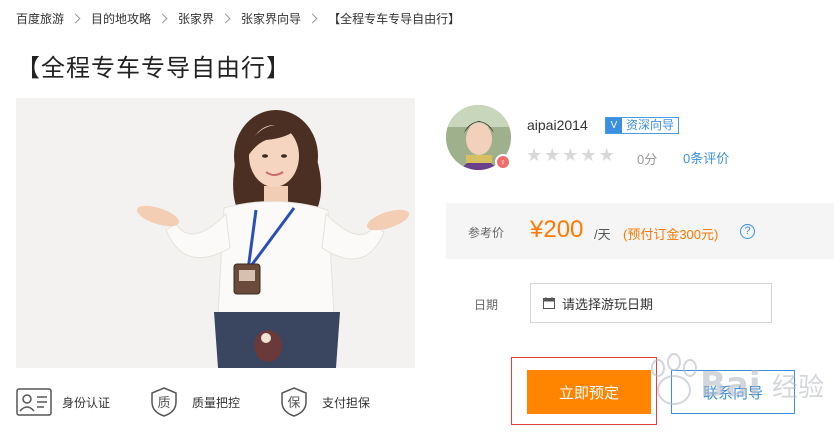 The height and width of the screenshot is (444, 834). I want to click on guarantee-quality-control: 质 质量把控, so click(193, 402).